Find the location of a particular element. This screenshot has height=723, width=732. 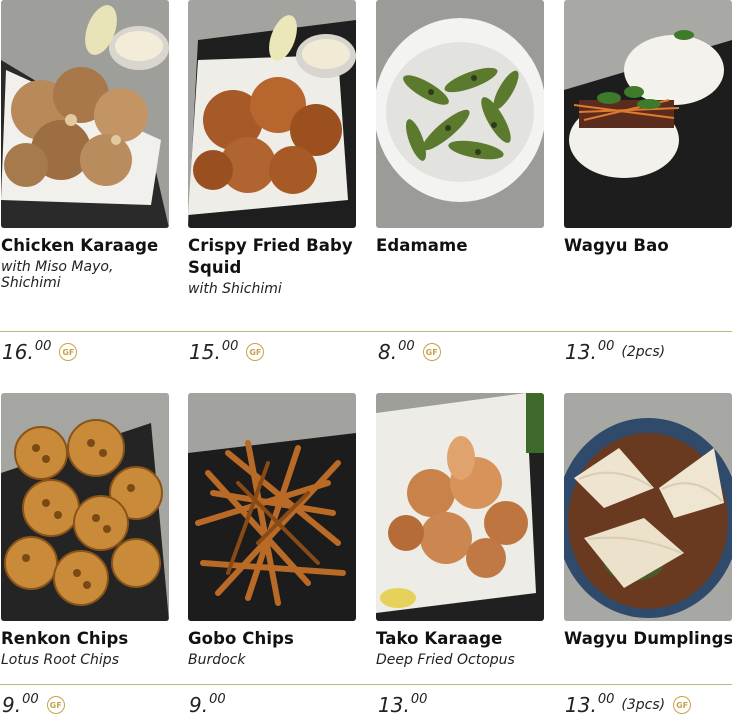

price-main: 15. is located at coordinates (205, 352).